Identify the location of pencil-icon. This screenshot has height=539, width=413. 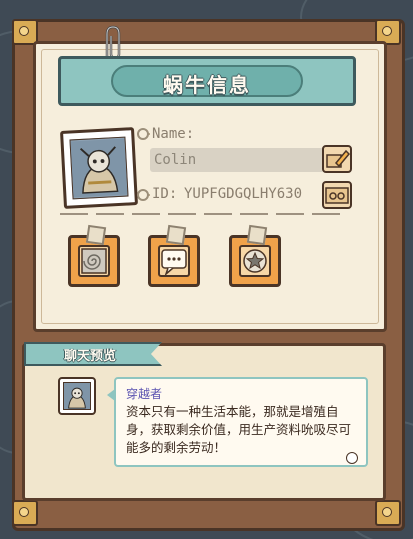
(338, 158).